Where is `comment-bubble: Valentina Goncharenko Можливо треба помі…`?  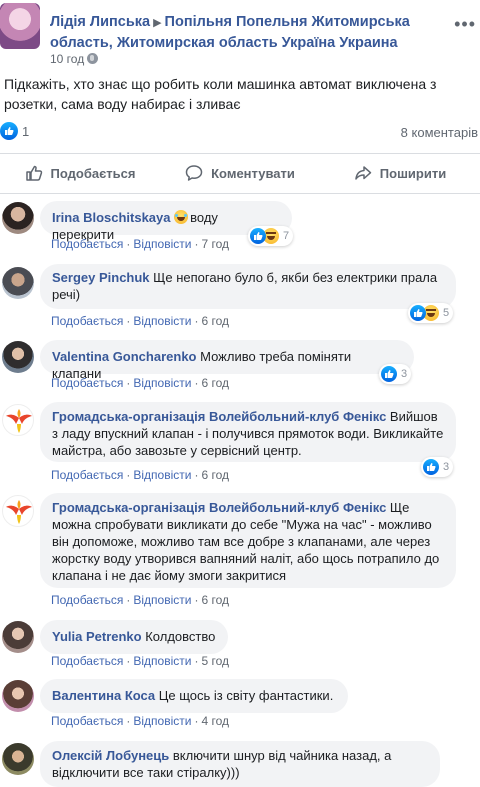 comment-bubble: Valentina Goncharenko Можливо треба помі… is located at coordinates (227, 360).